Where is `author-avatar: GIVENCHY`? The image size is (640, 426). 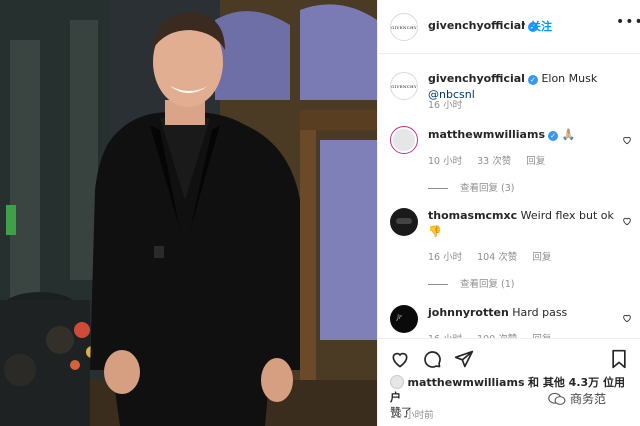
author-avatar: GIVENCHY is located at coordinates (404, 27).